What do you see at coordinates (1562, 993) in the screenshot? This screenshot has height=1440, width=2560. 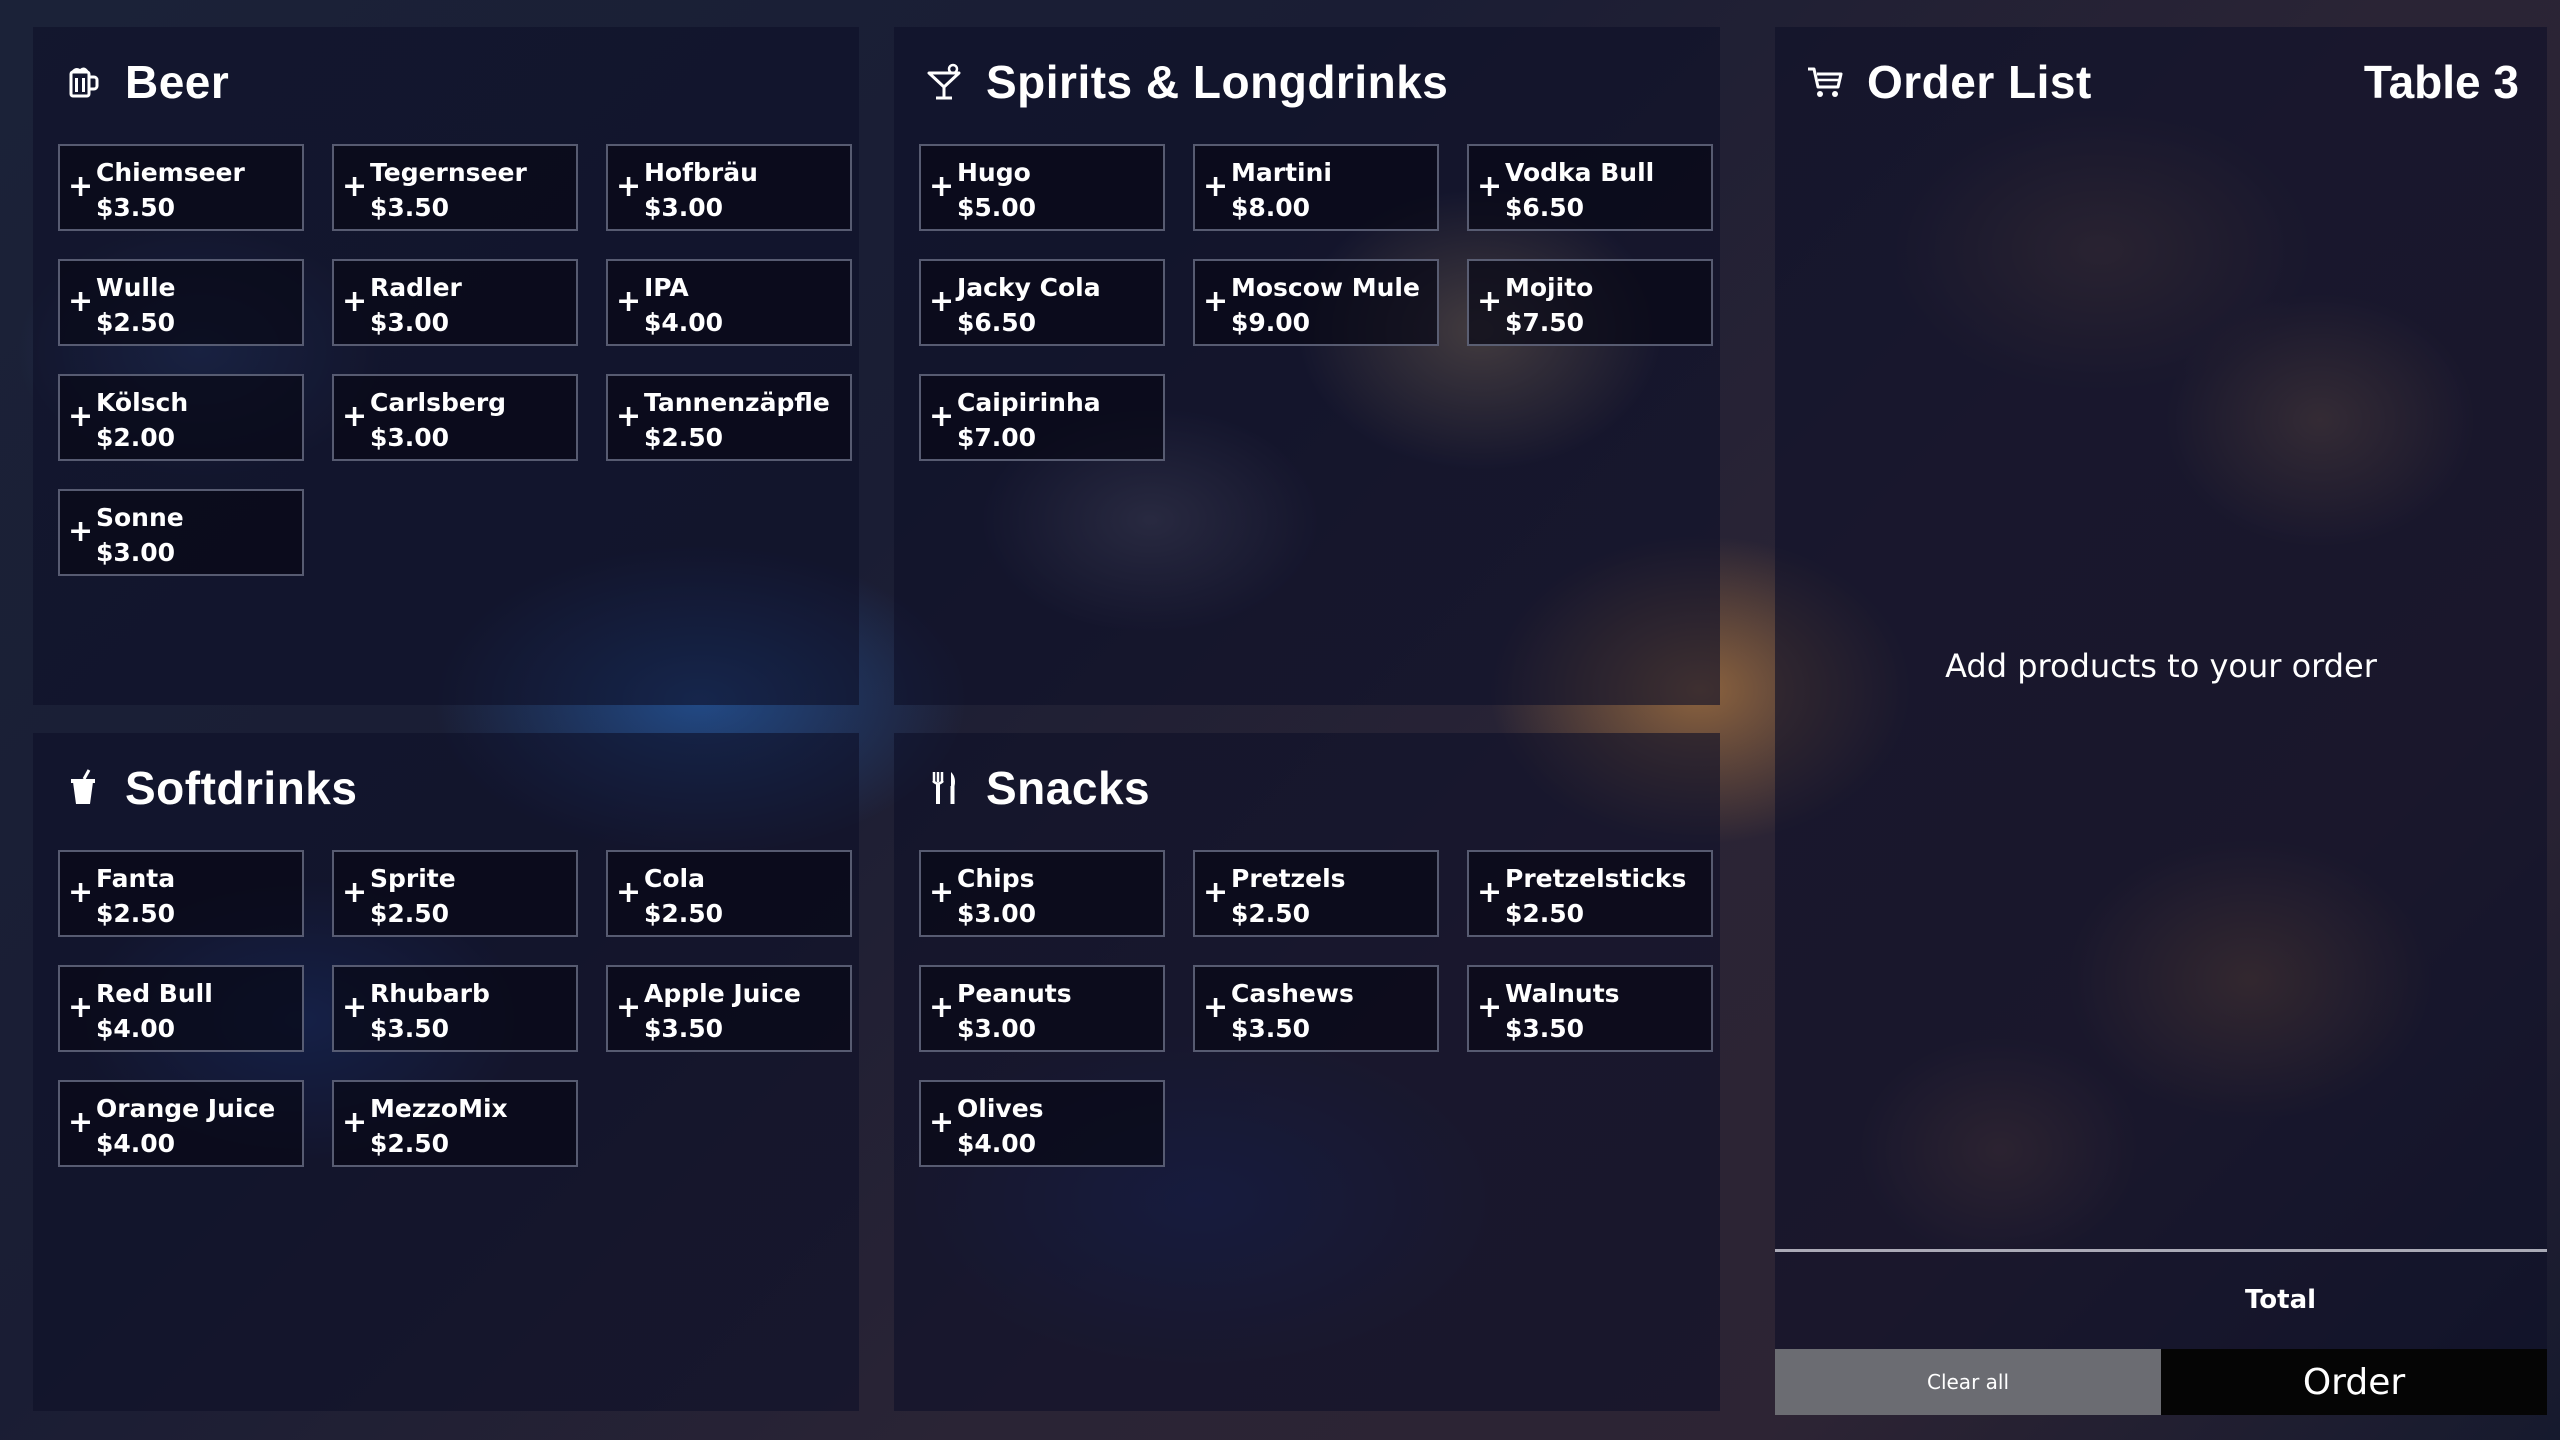 I see `product-name: Walnuts` at bounding box center [1562, 993].